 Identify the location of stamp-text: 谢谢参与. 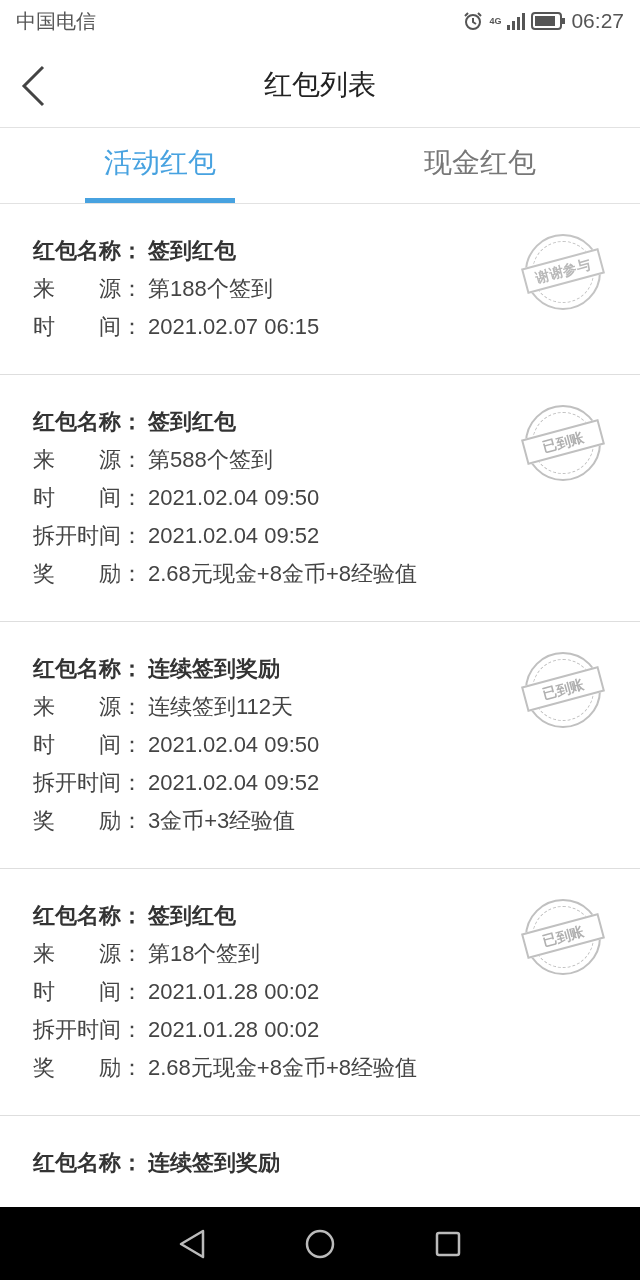
(563, 271).